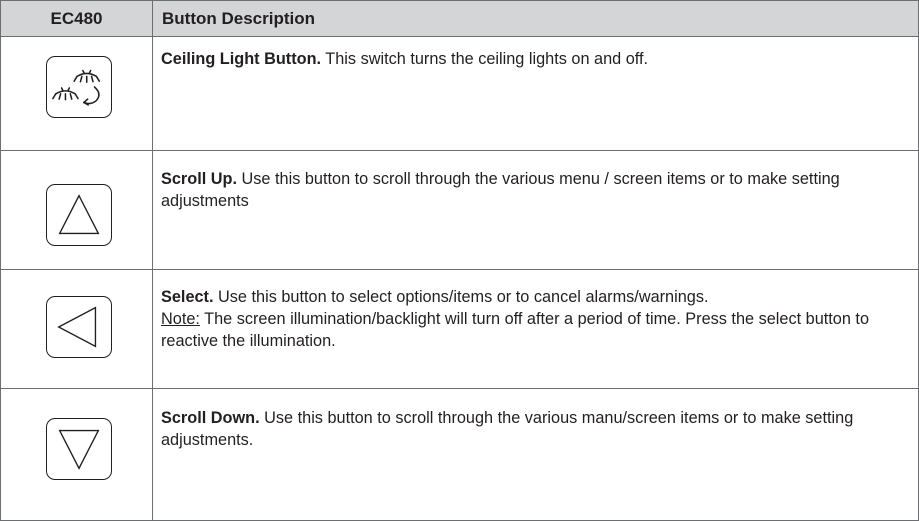  What do you see at coordinates (241, 59) in the screenshot?
I see `row-title: Ceiling Light Button.` at bounding box center [241, 59].